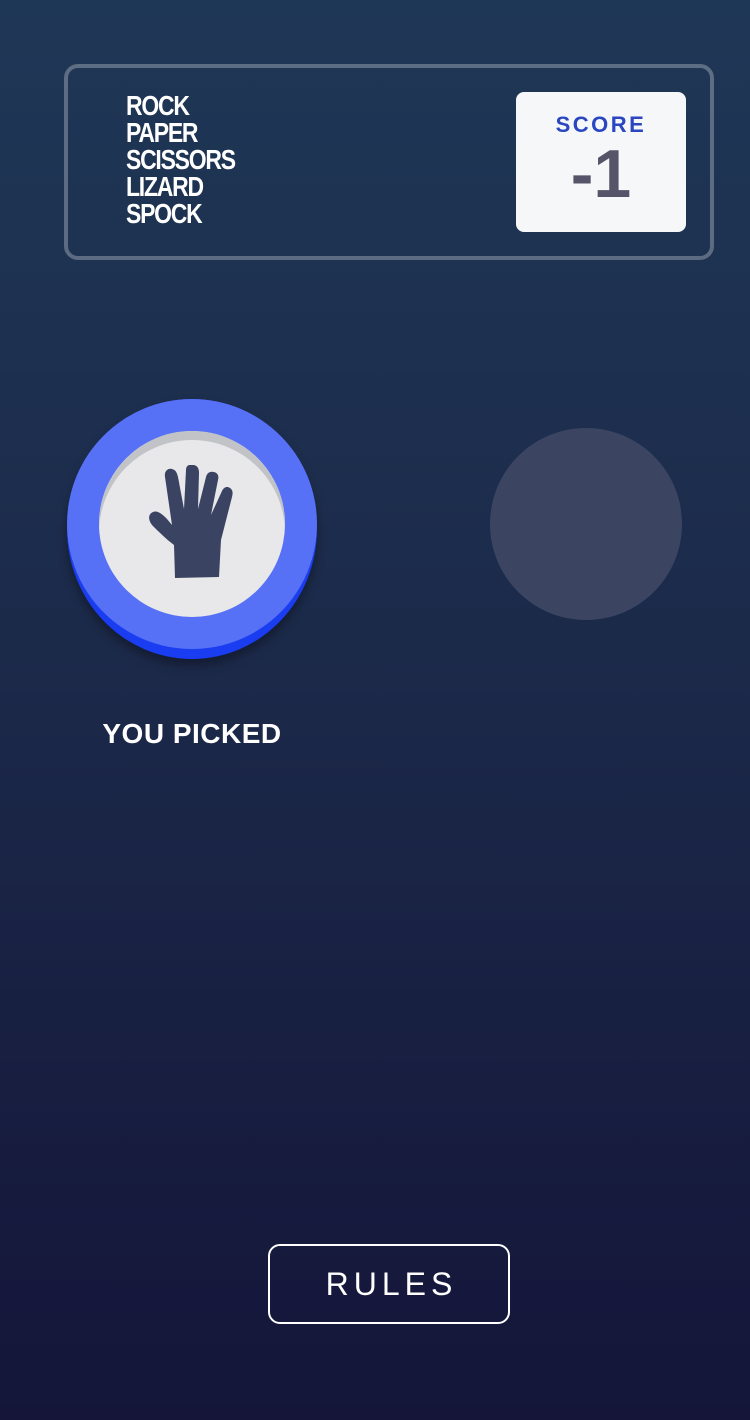 This screenshot has height=1420, width=750. Describe the element at coordinates (601, 124) in the screenshot. I see `score-label: SCORE` at that location.